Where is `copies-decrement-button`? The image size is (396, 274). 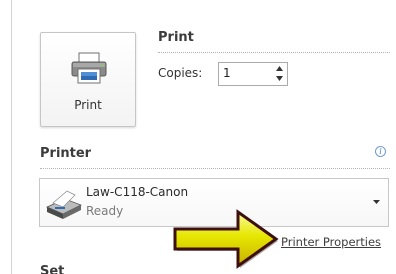 copies-decrement-button is located at coordinates (279, 79).